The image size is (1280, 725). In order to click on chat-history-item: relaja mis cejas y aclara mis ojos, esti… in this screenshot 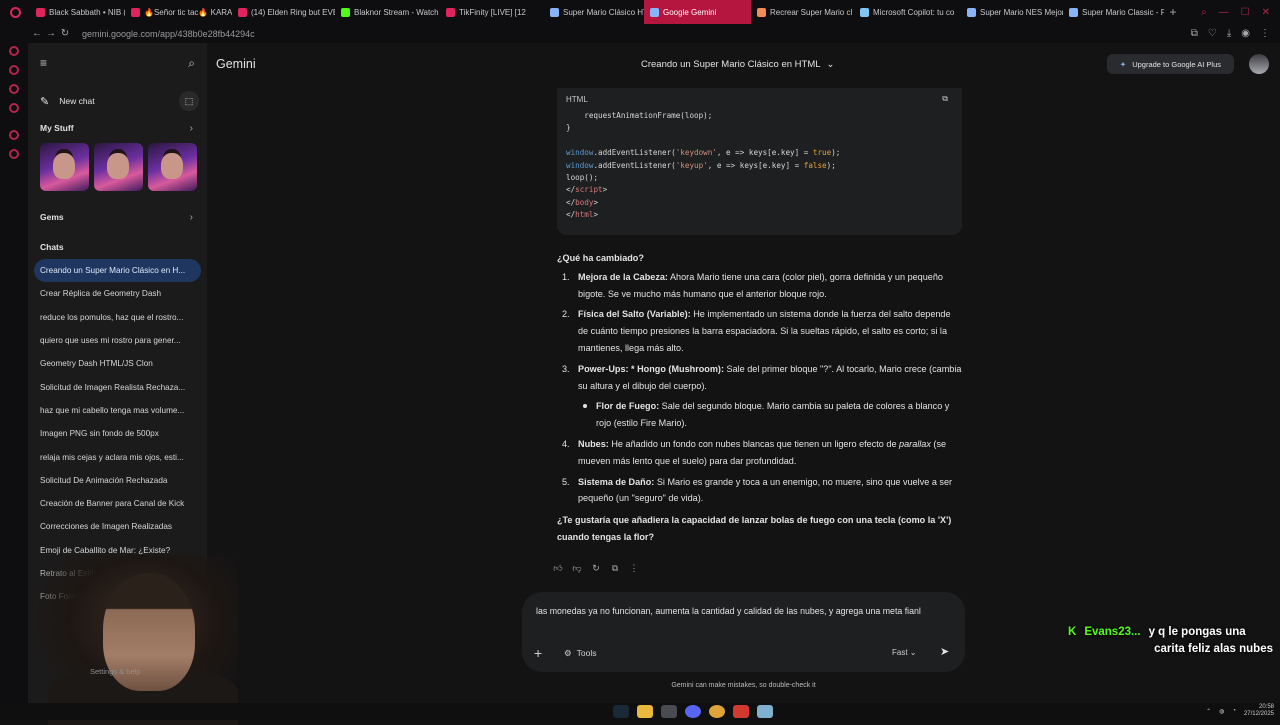, I will do `click(117, 456)`.